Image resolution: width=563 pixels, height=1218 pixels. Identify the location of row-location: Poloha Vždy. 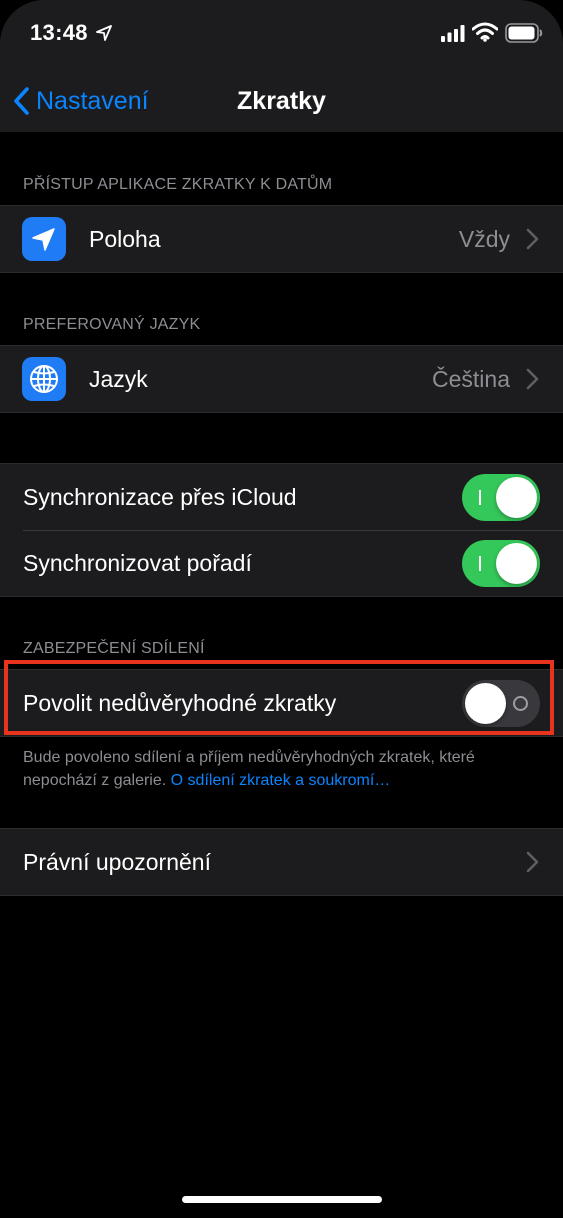
(281, 239).